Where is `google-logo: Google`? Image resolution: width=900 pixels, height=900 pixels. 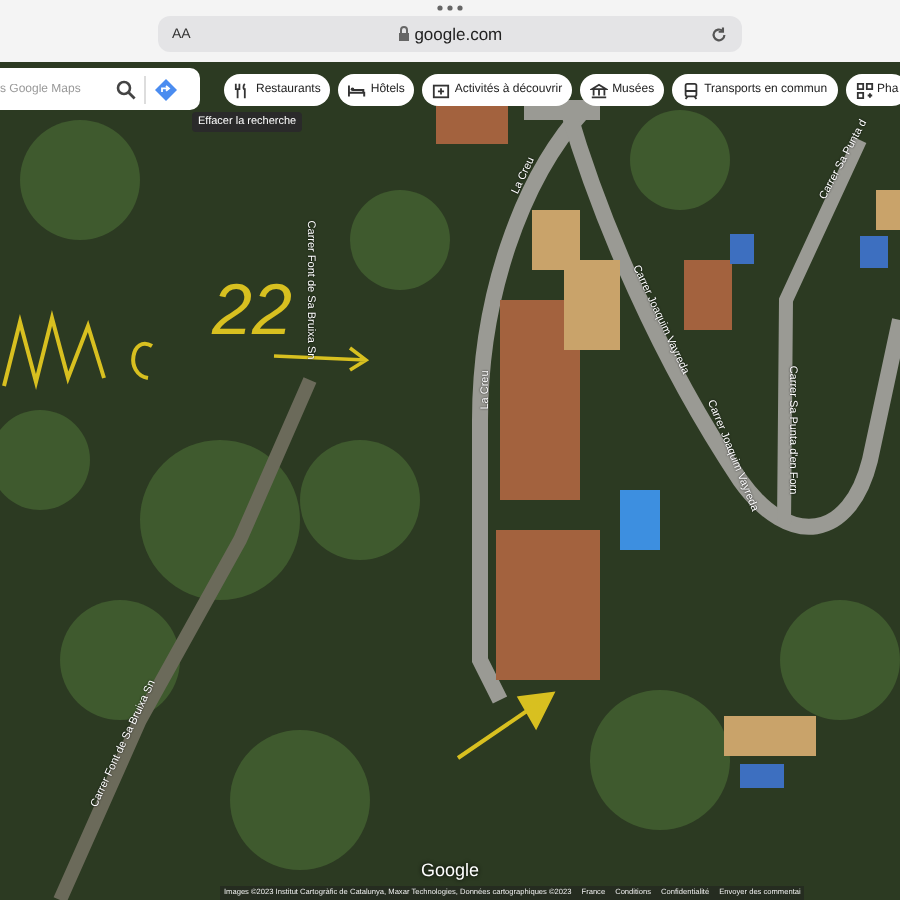 google-logo: Google is located at coordinates (450, 870).